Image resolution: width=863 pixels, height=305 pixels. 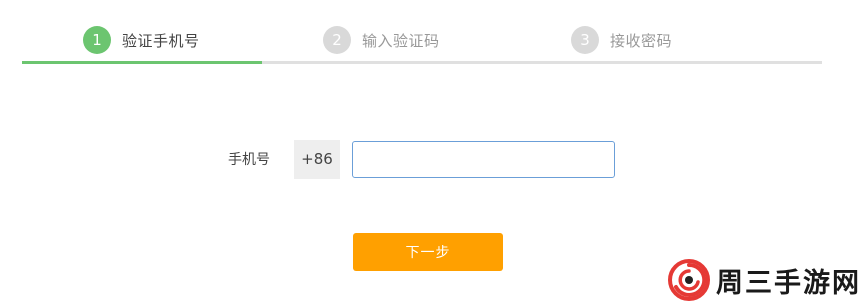 I want to click on step-label: 验证手机号, so click(x=161, y=40).